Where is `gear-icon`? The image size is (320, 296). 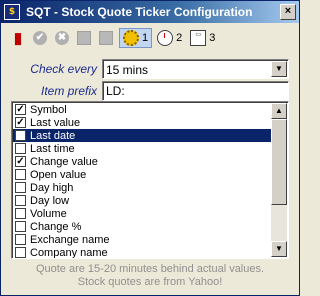 gear-icon is located at coordinates (131, 38).